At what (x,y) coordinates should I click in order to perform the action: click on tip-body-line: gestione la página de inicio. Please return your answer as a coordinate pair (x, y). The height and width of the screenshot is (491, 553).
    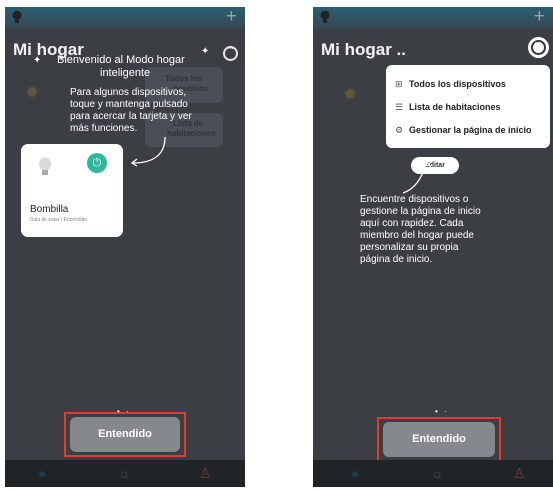
    Looking at the image, I should click on (420, 211).